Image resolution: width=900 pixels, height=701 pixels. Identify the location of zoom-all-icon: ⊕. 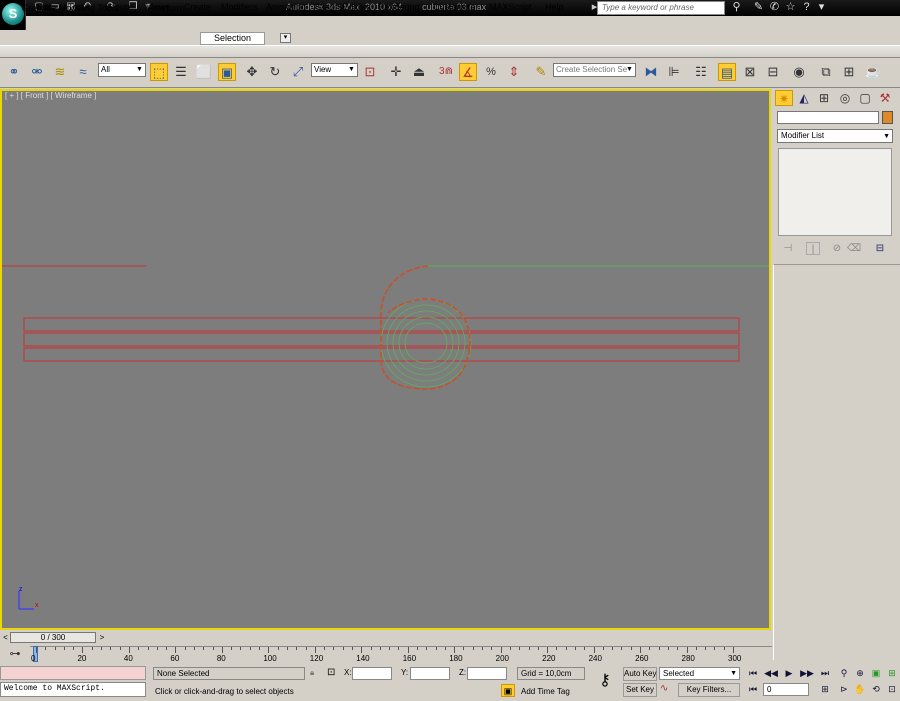
(860, 673).